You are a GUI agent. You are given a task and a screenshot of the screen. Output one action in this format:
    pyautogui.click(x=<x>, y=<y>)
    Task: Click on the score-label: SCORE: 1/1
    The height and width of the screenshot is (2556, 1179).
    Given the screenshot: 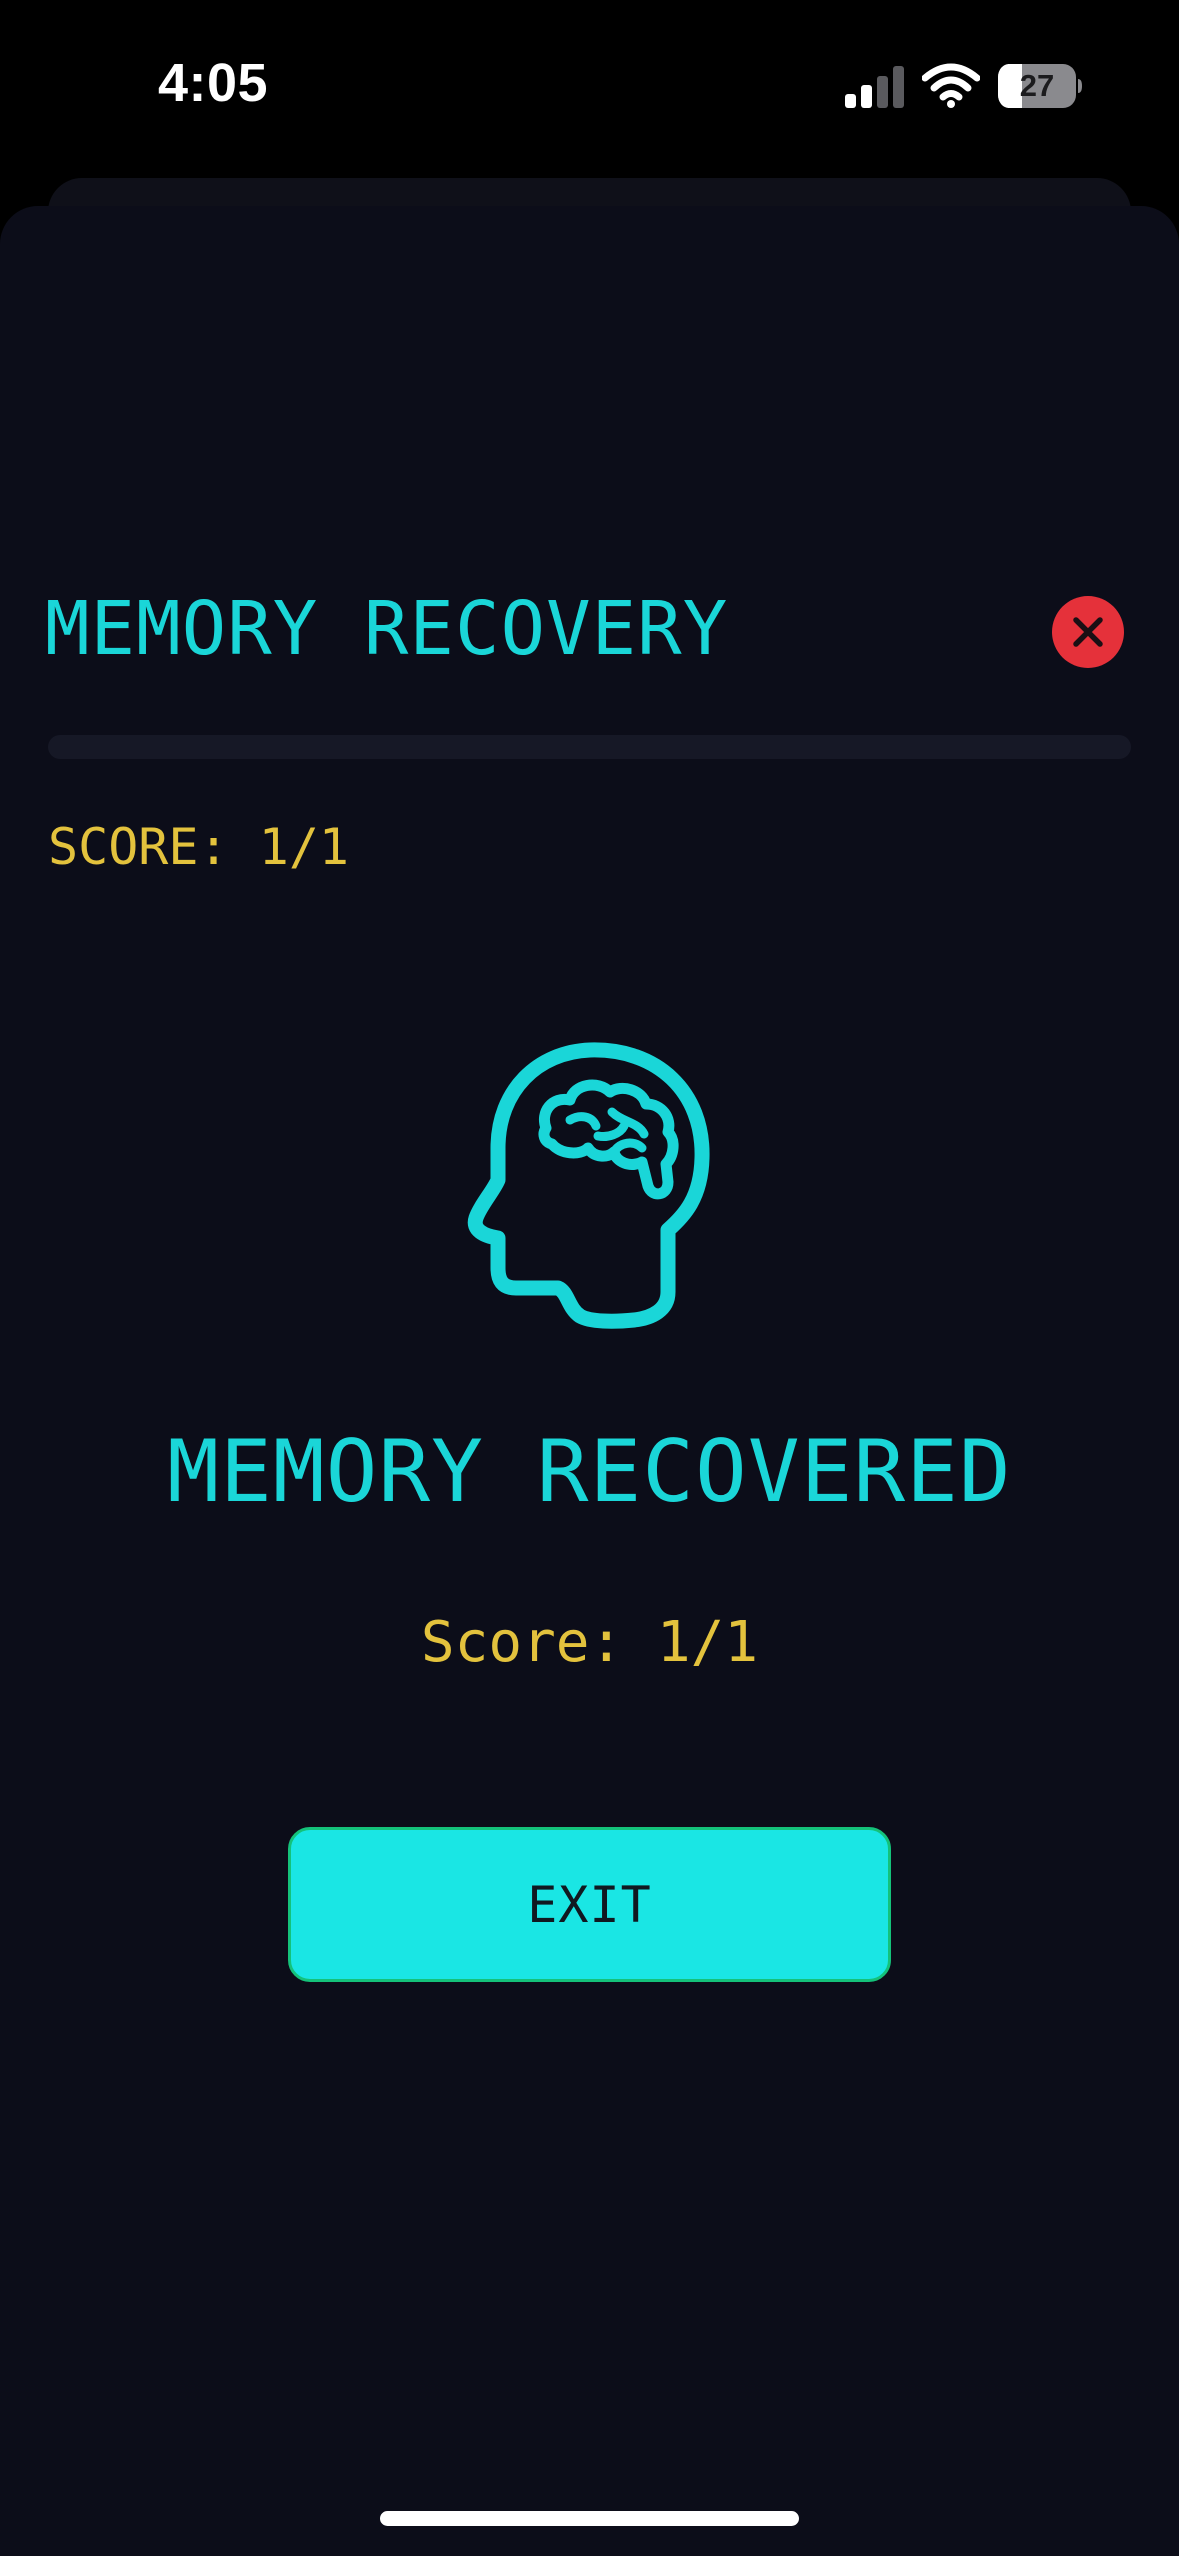 What is the action you would take?
    pyautogui.click(x=199, y=847)
    